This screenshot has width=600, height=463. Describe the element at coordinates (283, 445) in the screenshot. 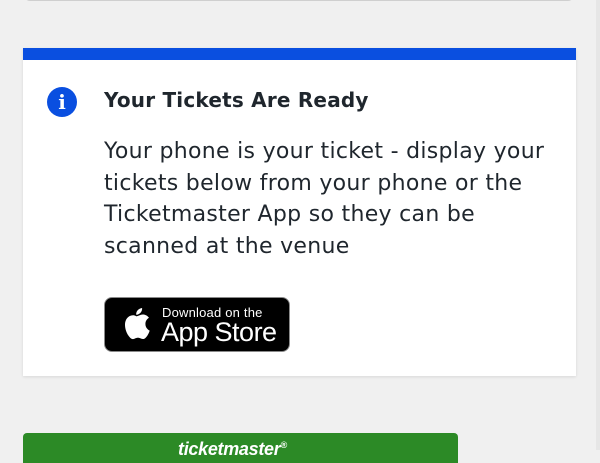

I see `logo-mark: ®` at that location.